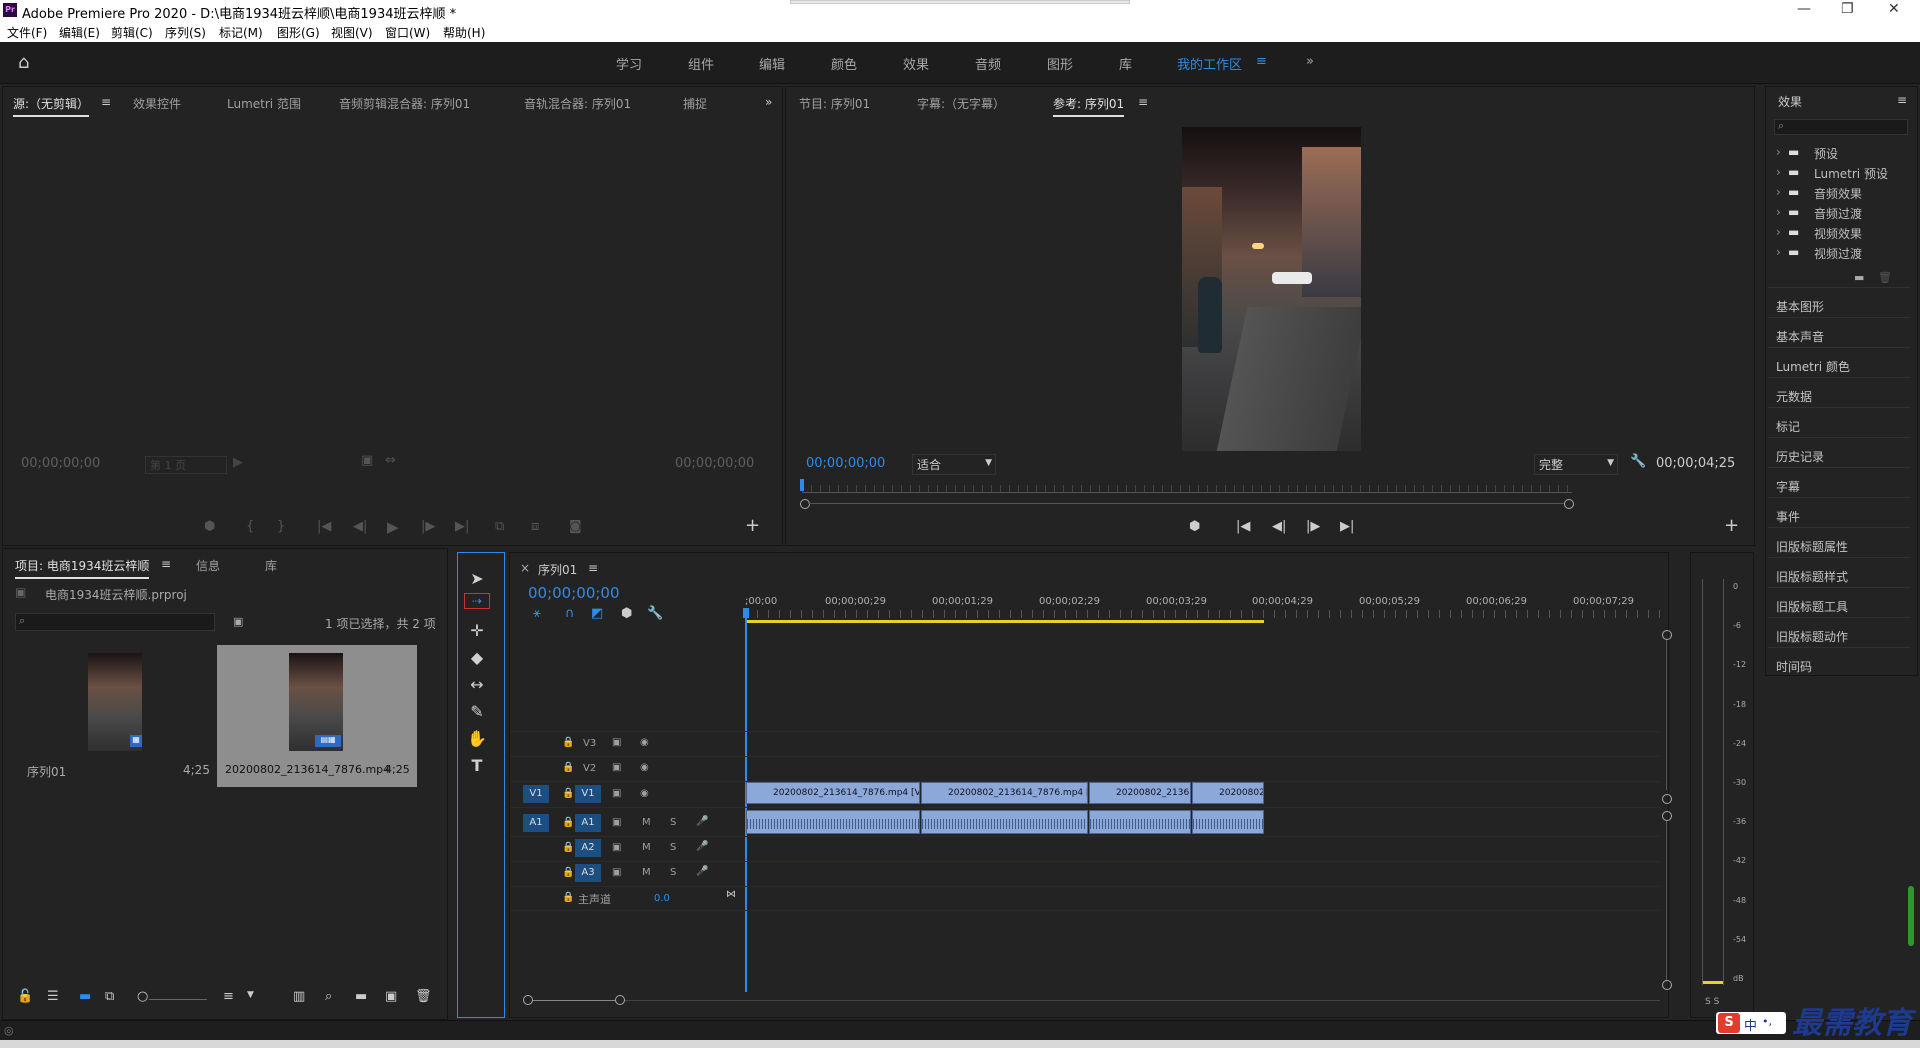  Describe the element at coordinates (1638, 461) in the screenshot. I see `wrench-icon: 🔧` at that location.